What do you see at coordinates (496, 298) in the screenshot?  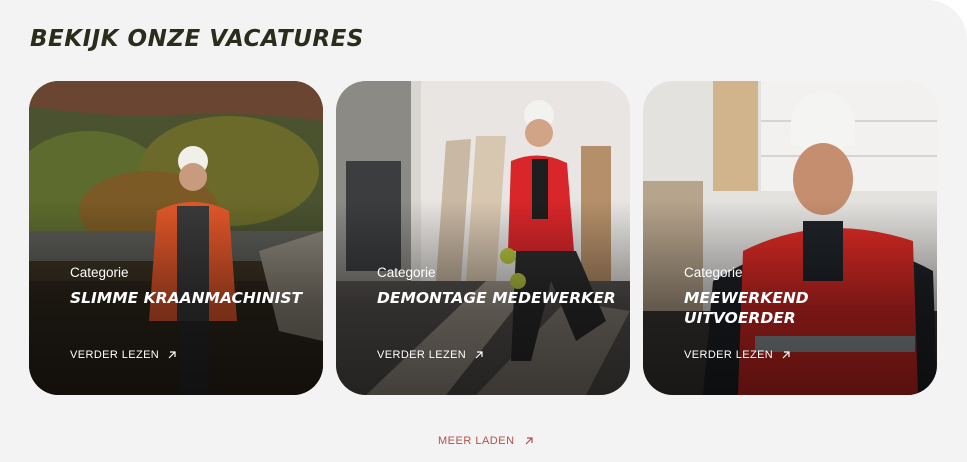 I see `card-title: DEMONTAGE MEDEWERKER` at bounding box center [496, 298].